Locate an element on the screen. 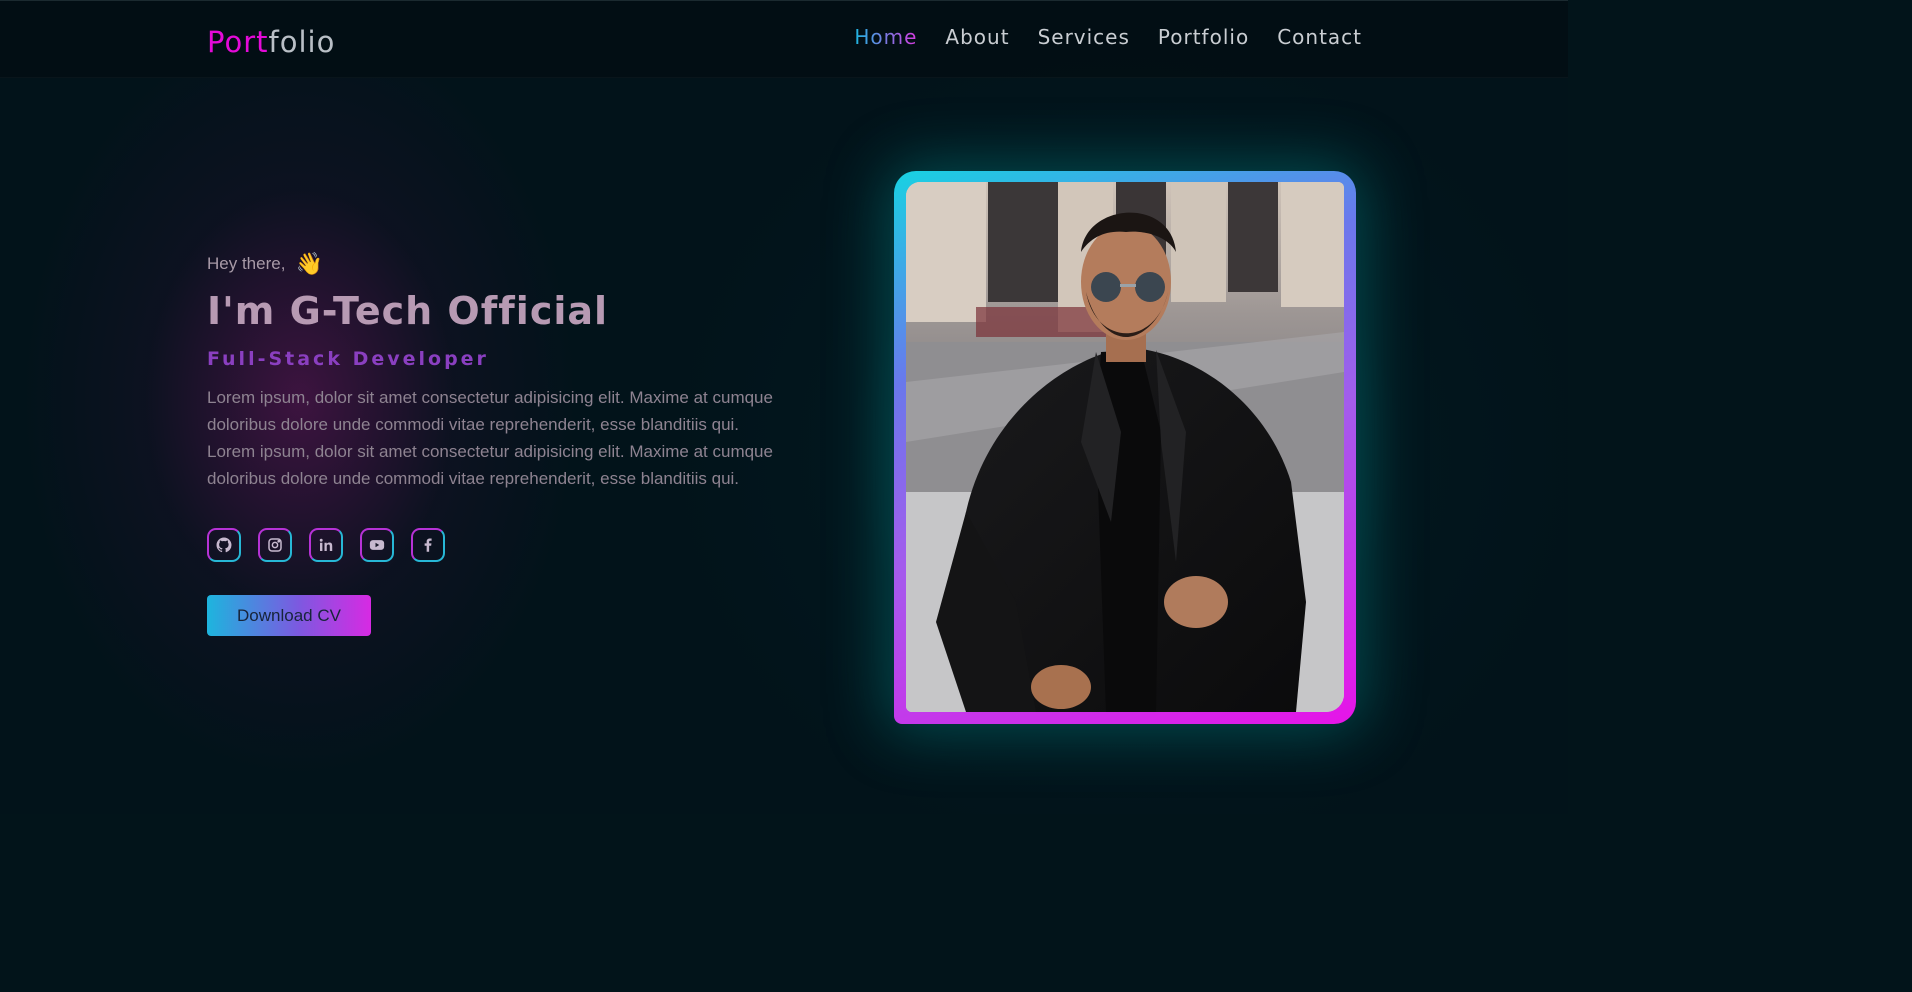 The width and height of the screenshot is (1912, 992). facebook-icon is located at coordinates (428, 545).